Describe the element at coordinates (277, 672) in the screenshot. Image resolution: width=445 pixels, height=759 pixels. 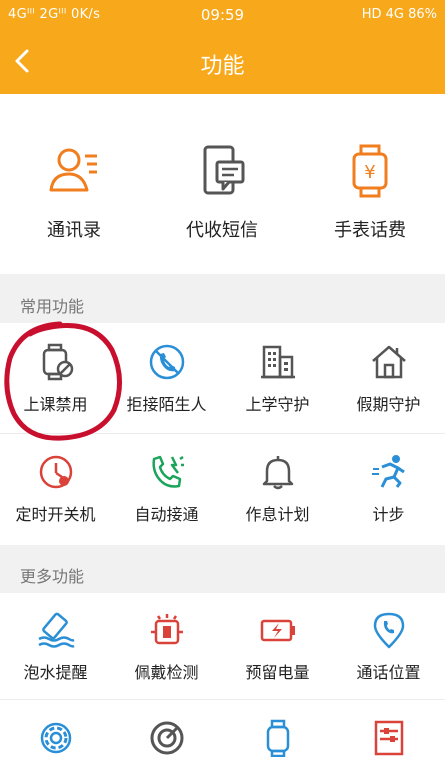
I see `item-label: 预留电量` at that location.